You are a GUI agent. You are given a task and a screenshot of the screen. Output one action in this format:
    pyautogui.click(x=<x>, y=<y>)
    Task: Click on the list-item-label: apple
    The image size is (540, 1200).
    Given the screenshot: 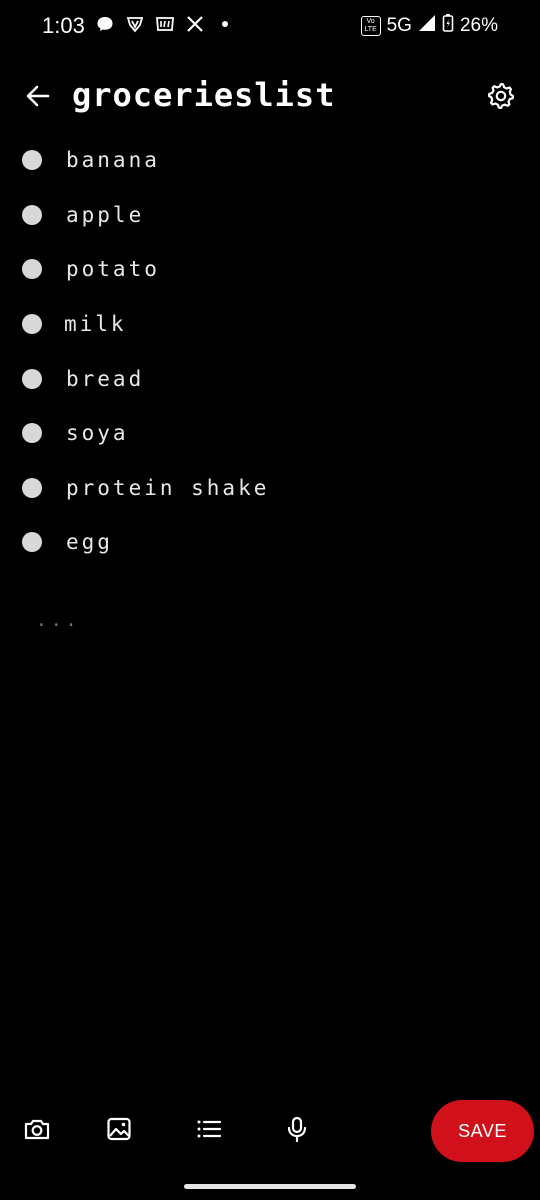 What is the action you would take?
    pyautogui.click(x=105, y=215)
    